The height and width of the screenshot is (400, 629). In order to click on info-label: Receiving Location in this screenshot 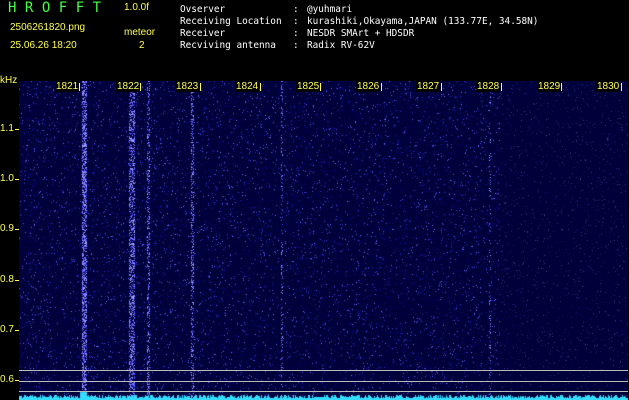, I will do `click(231, 21)`.